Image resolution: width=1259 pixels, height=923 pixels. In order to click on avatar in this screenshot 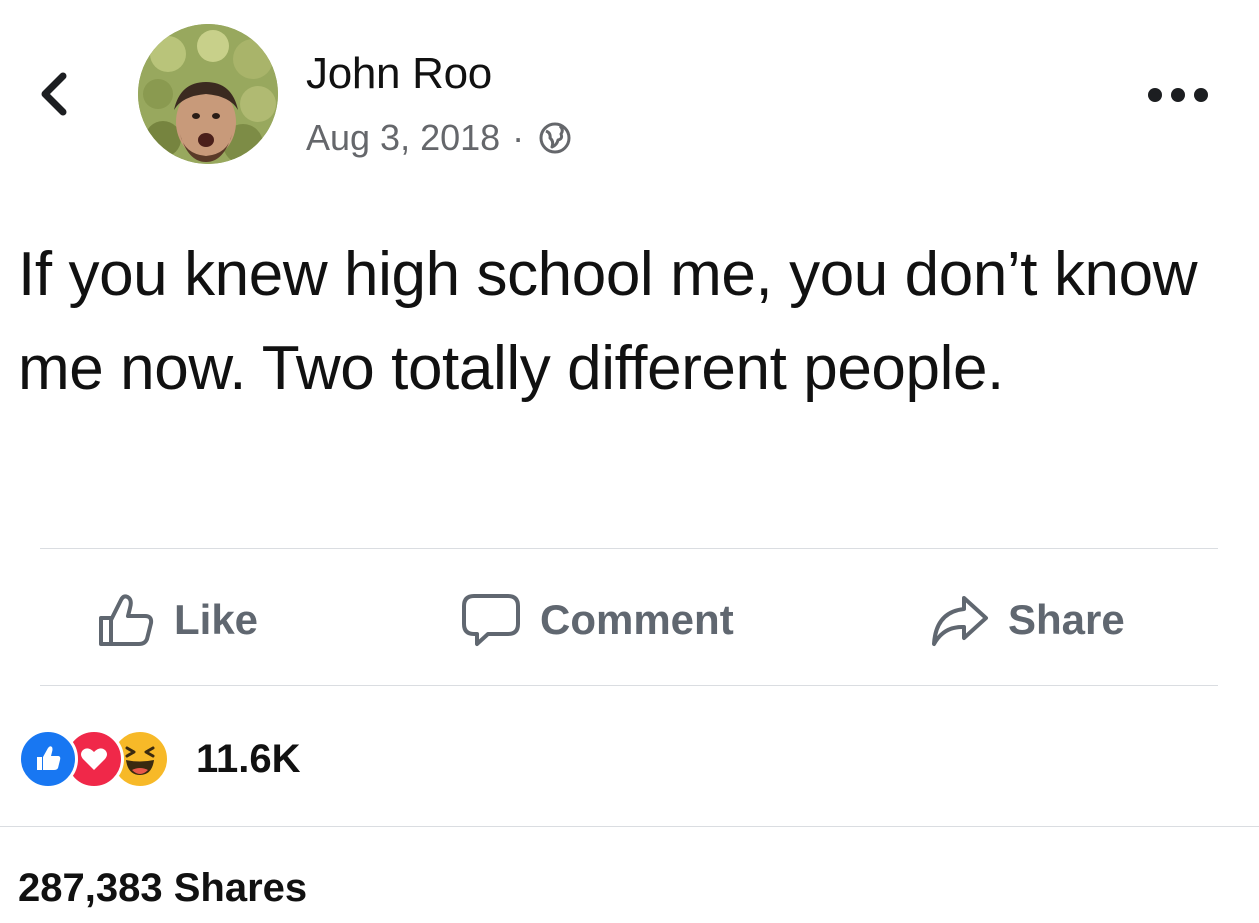, I will do `click(208, 94)`.